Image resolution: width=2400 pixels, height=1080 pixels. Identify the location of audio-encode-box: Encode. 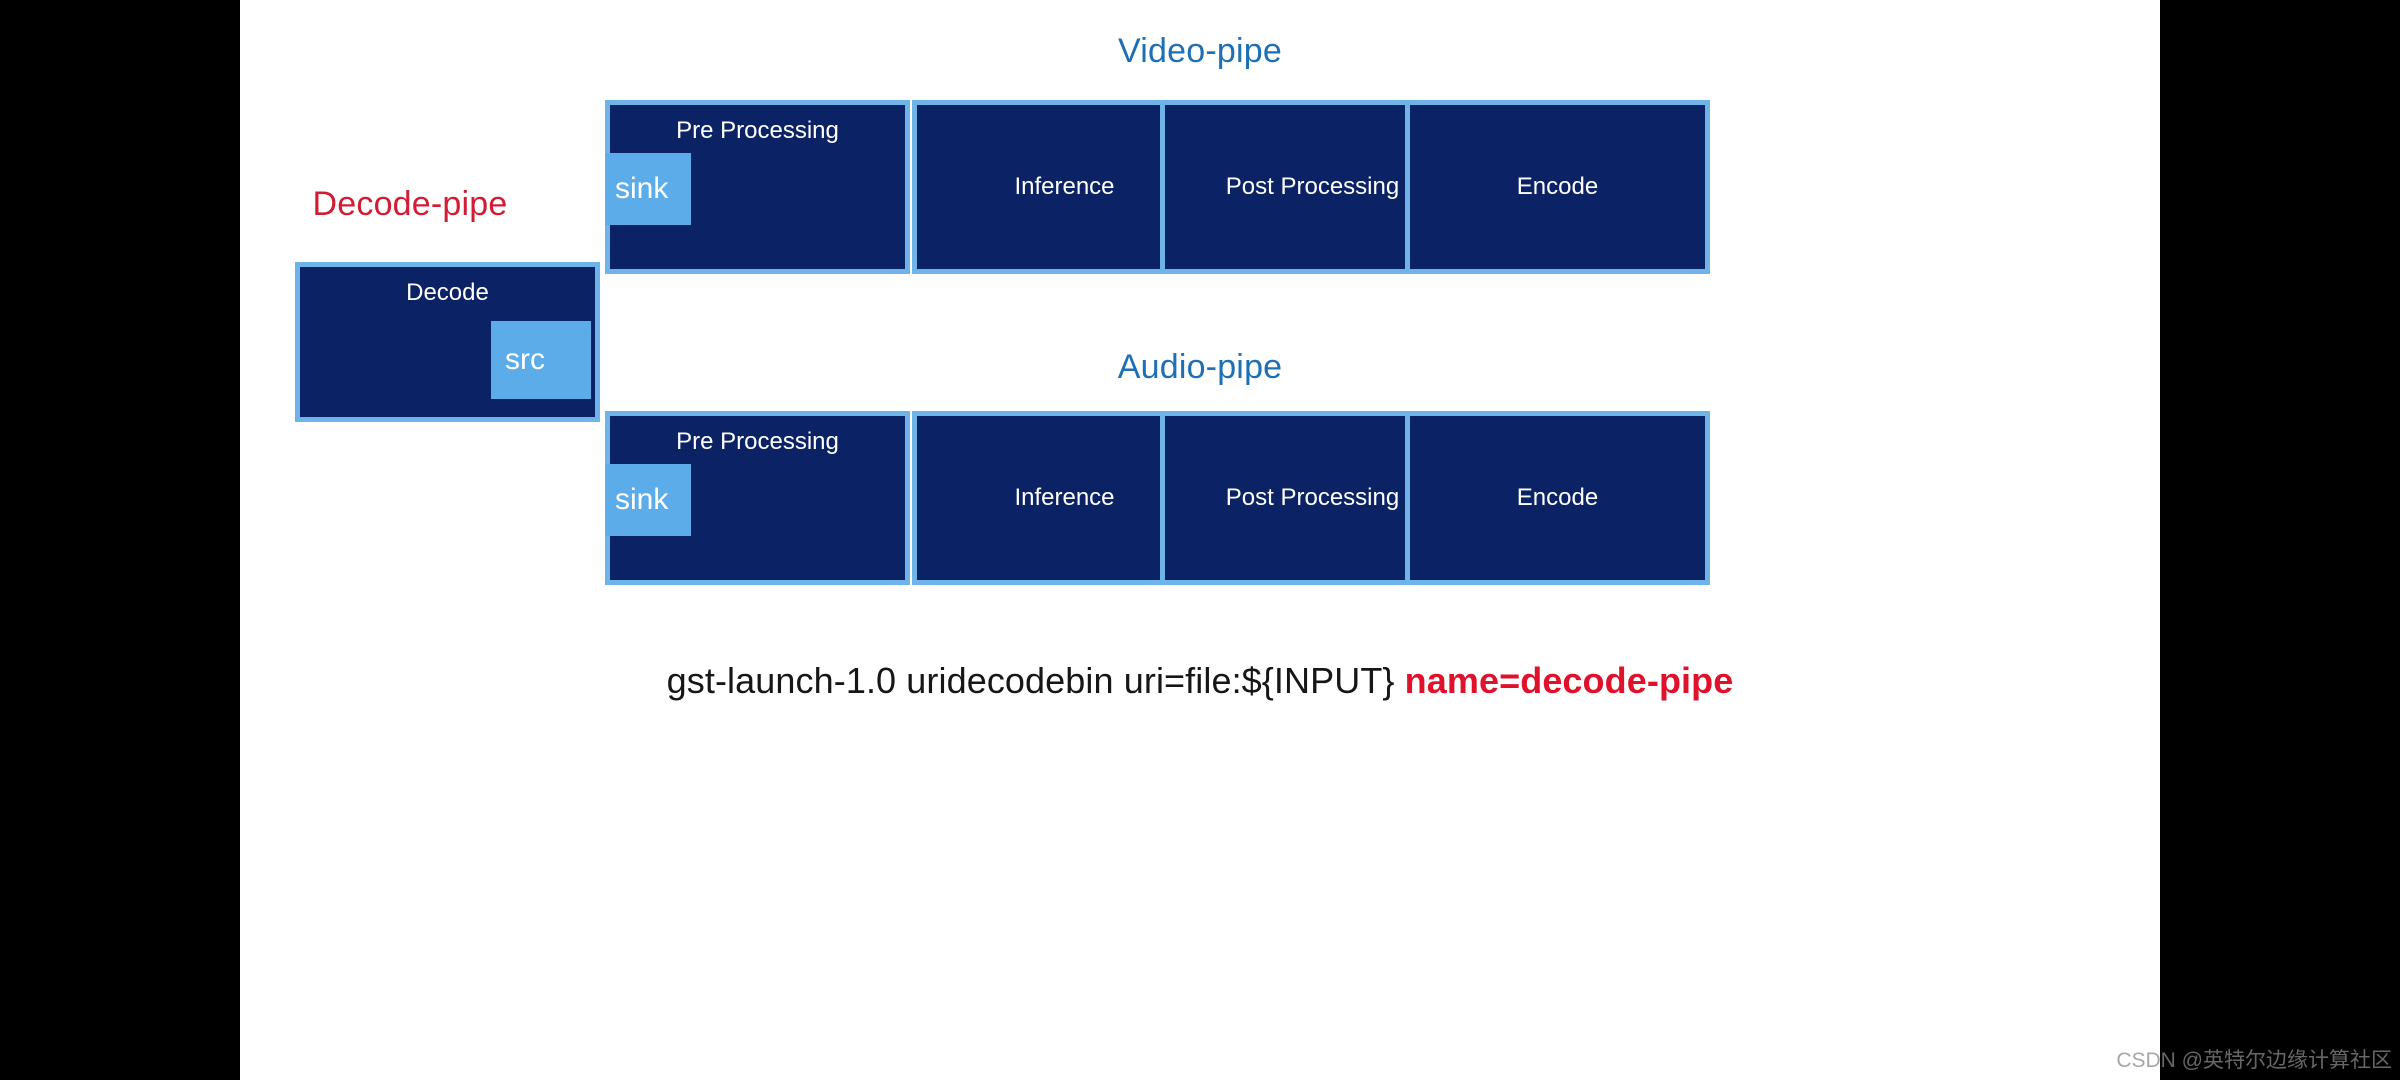
(1557, 498).